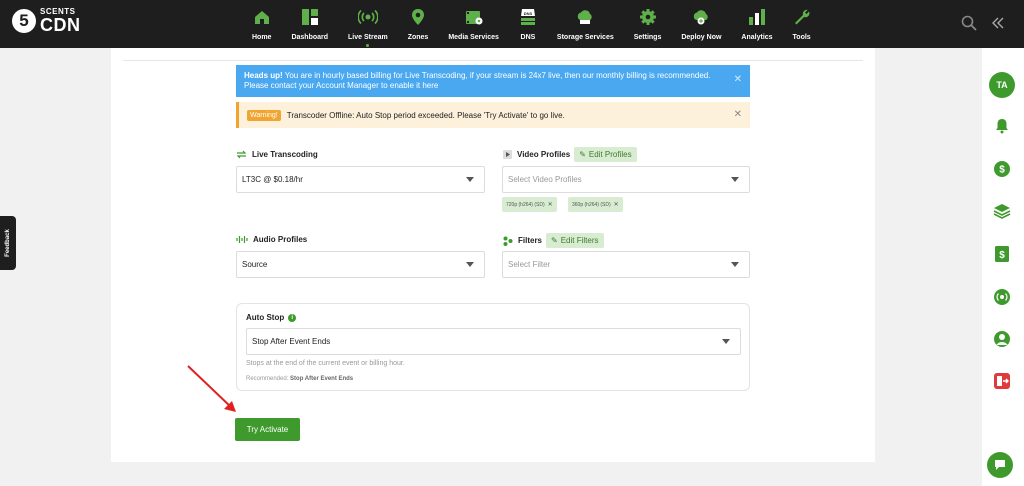  I want to click on live-transcoding-select: LT3C @ $0.18/hr, so click(360, 179).